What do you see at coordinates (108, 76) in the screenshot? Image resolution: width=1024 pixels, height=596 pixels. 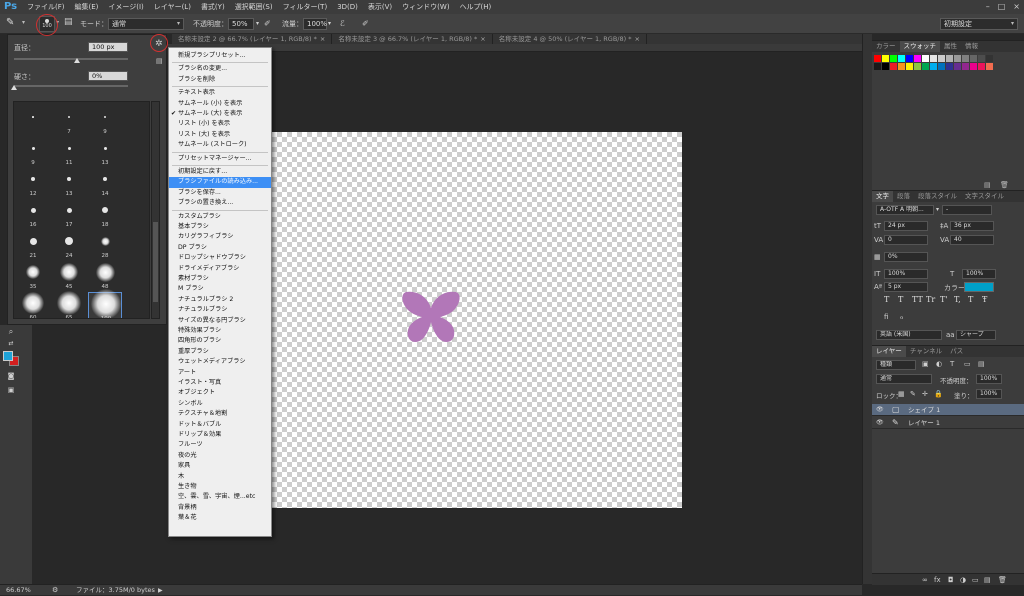 I see `hardness-field: 0%` at bounding box center [108, 76].